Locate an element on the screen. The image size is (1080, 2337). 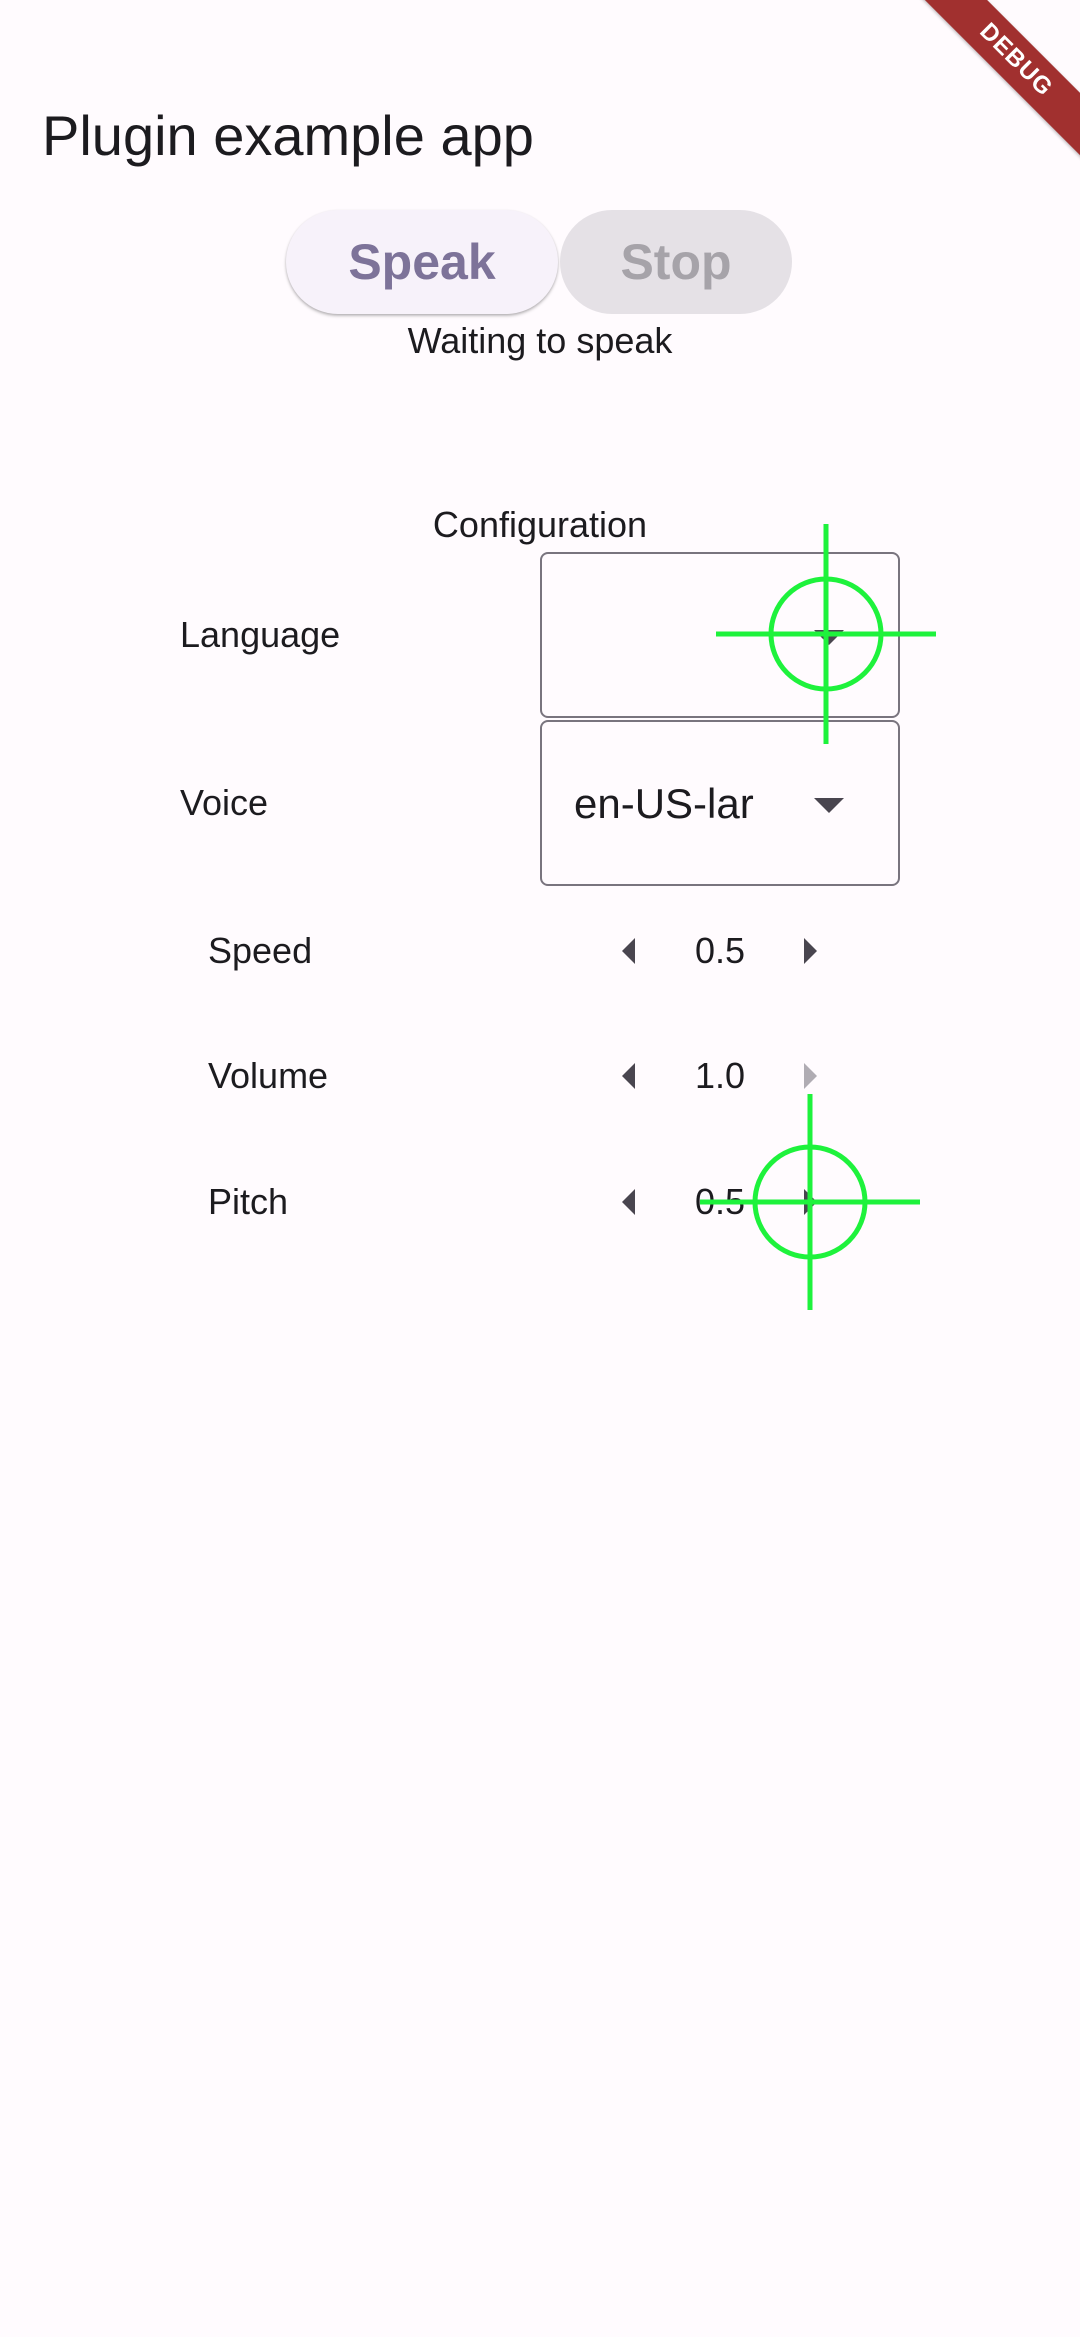
speed-increment-icon is located at coordinates (810, 951).